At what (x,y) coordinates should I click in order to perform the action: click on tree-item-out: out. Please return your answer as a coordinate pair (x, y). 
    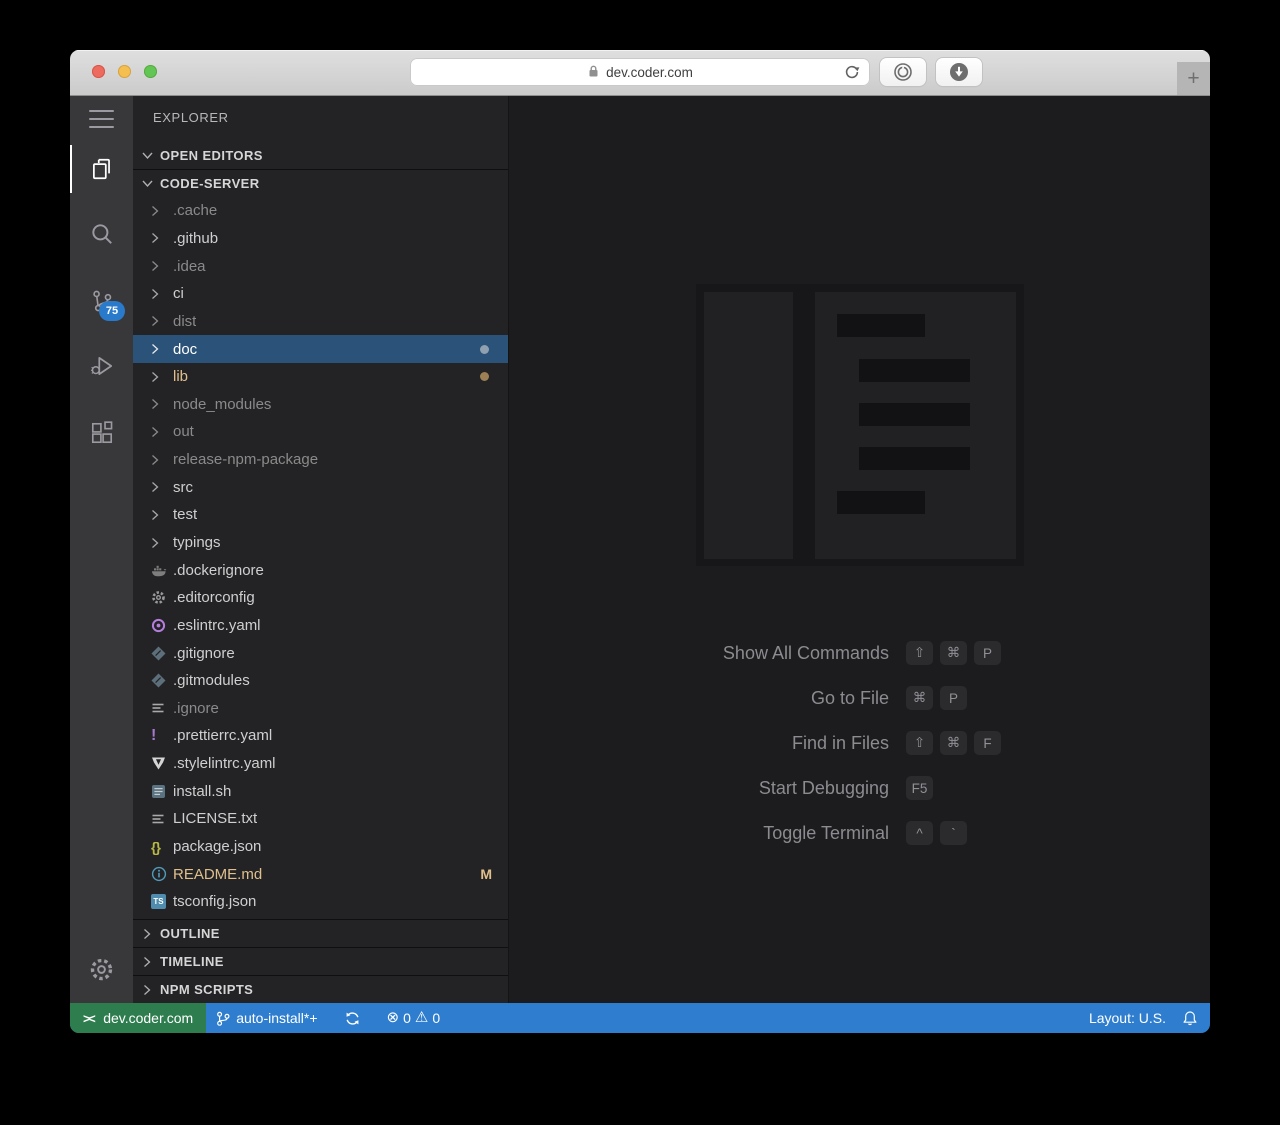
    Looking at the image, I should click on (320, 432).